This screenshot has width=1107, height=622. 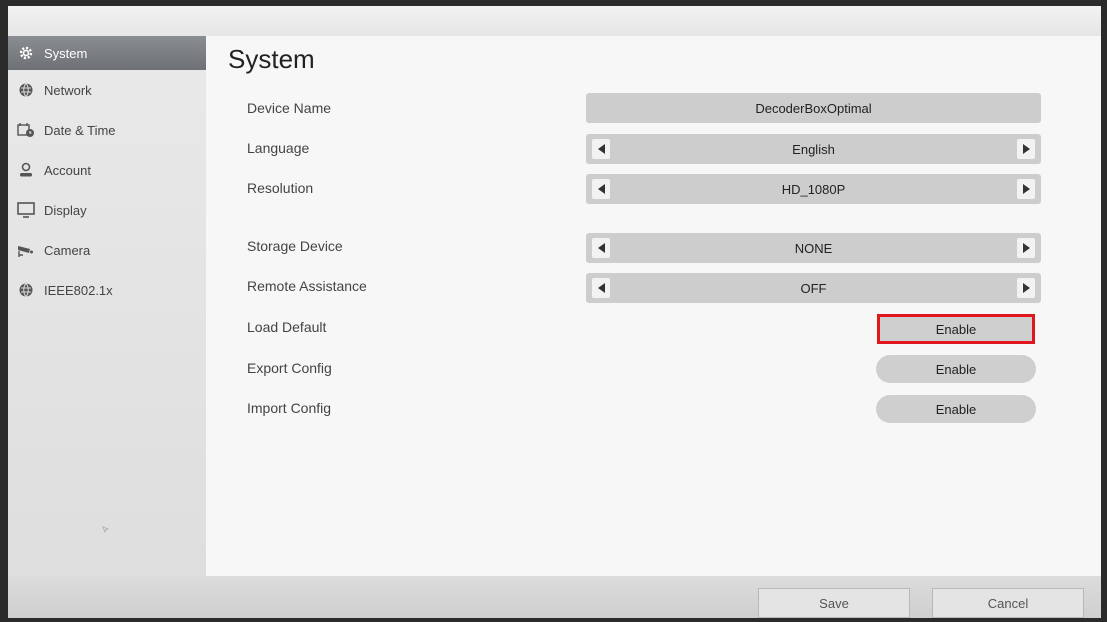 What do you see at coordinates (554, 597) in the screenshot?
I see `footer-bar: Save Cancel` at bounding box center [554, 597].